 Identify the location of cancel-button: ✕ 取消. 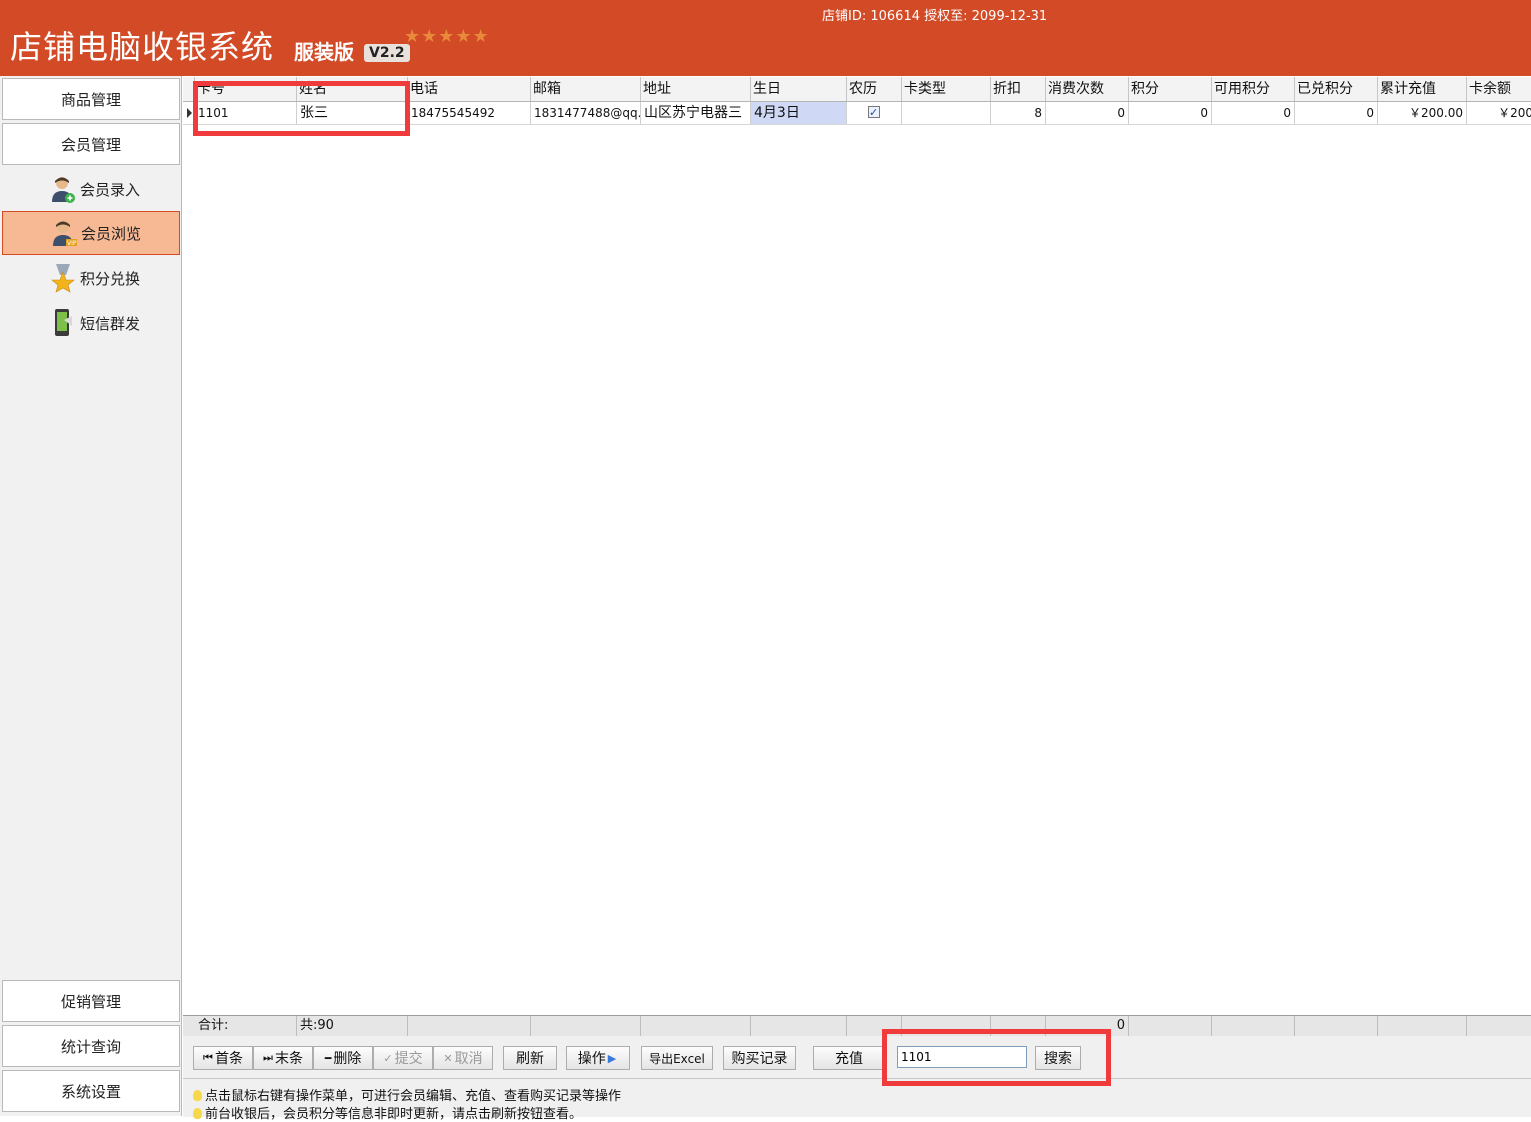
(463, 1058).